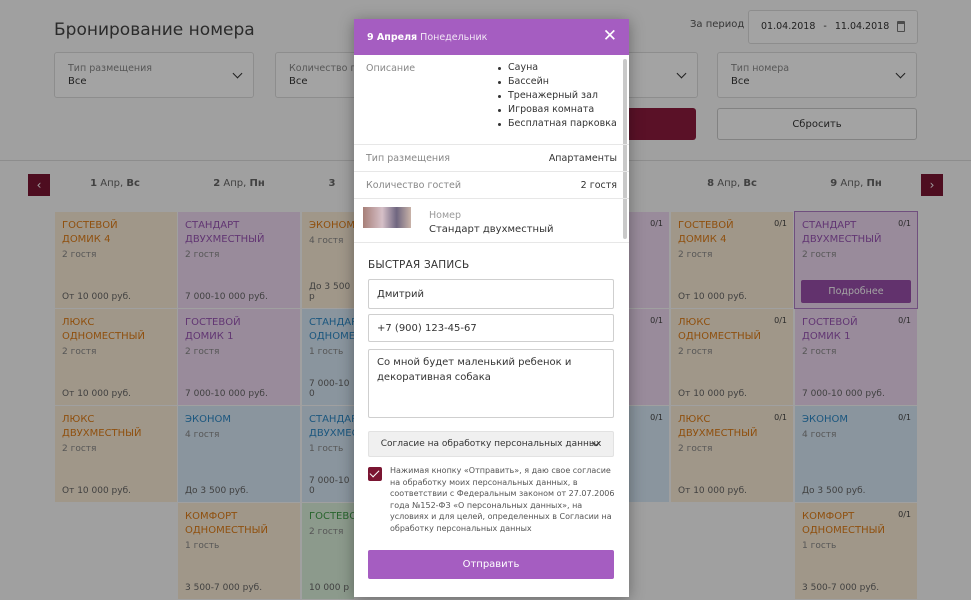  I want to click on modal-header: 9 Апреля Понедельник ✕, so click(491, 37).